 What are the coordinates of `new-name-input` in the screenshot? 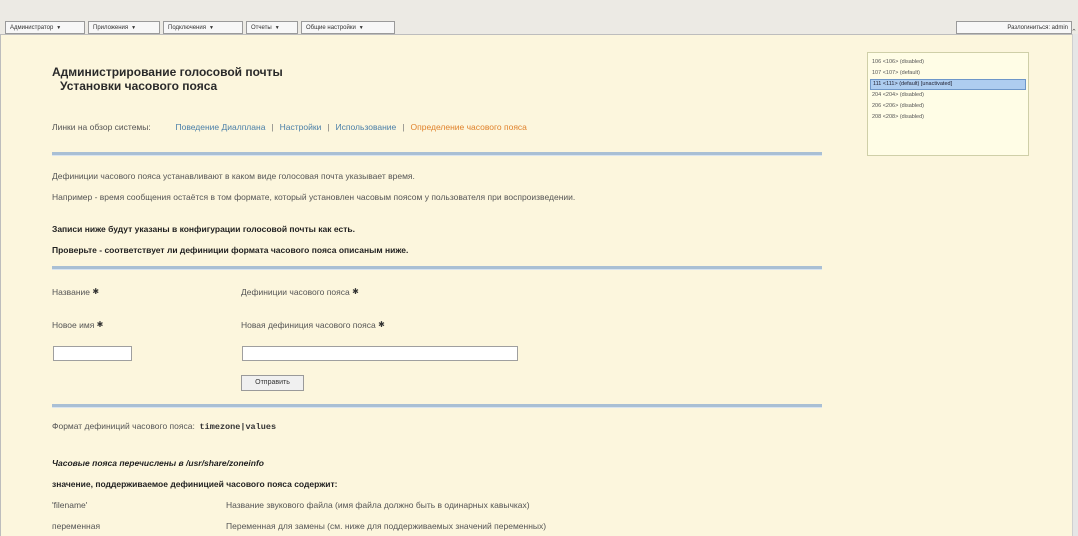 It's located at (92, 353).